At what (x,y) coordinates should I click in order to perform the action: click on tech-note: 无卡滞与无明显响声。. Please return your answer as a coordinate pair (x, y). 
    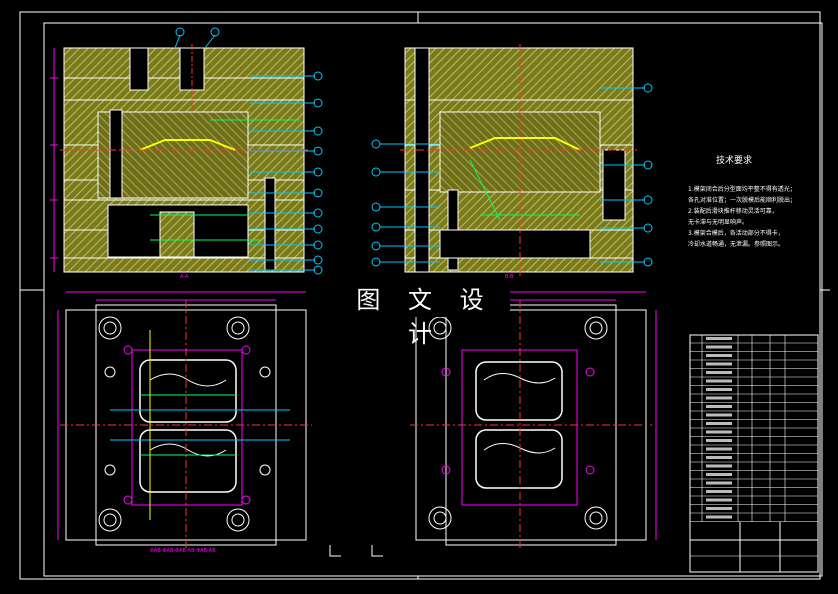
    Looking at the image, I should click on (718, 222).